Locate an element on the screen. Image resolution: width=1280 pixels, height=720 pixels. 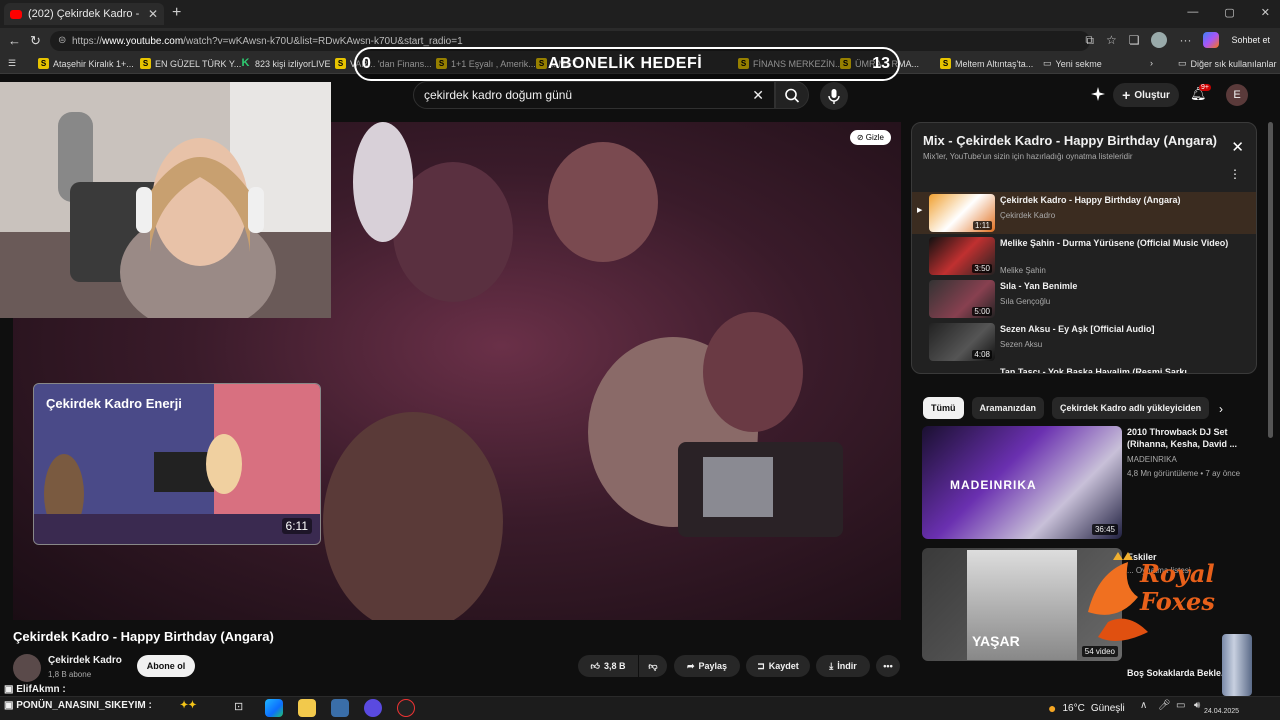
video-title: Çekirdek Kadro - Happy Birthday (Angara) is located at coordinates (143, 636).